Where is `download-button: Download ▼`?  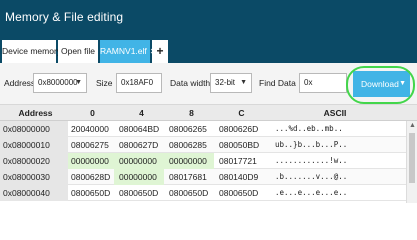 download-button: Download ▼ is located at coordinates (381, 84).